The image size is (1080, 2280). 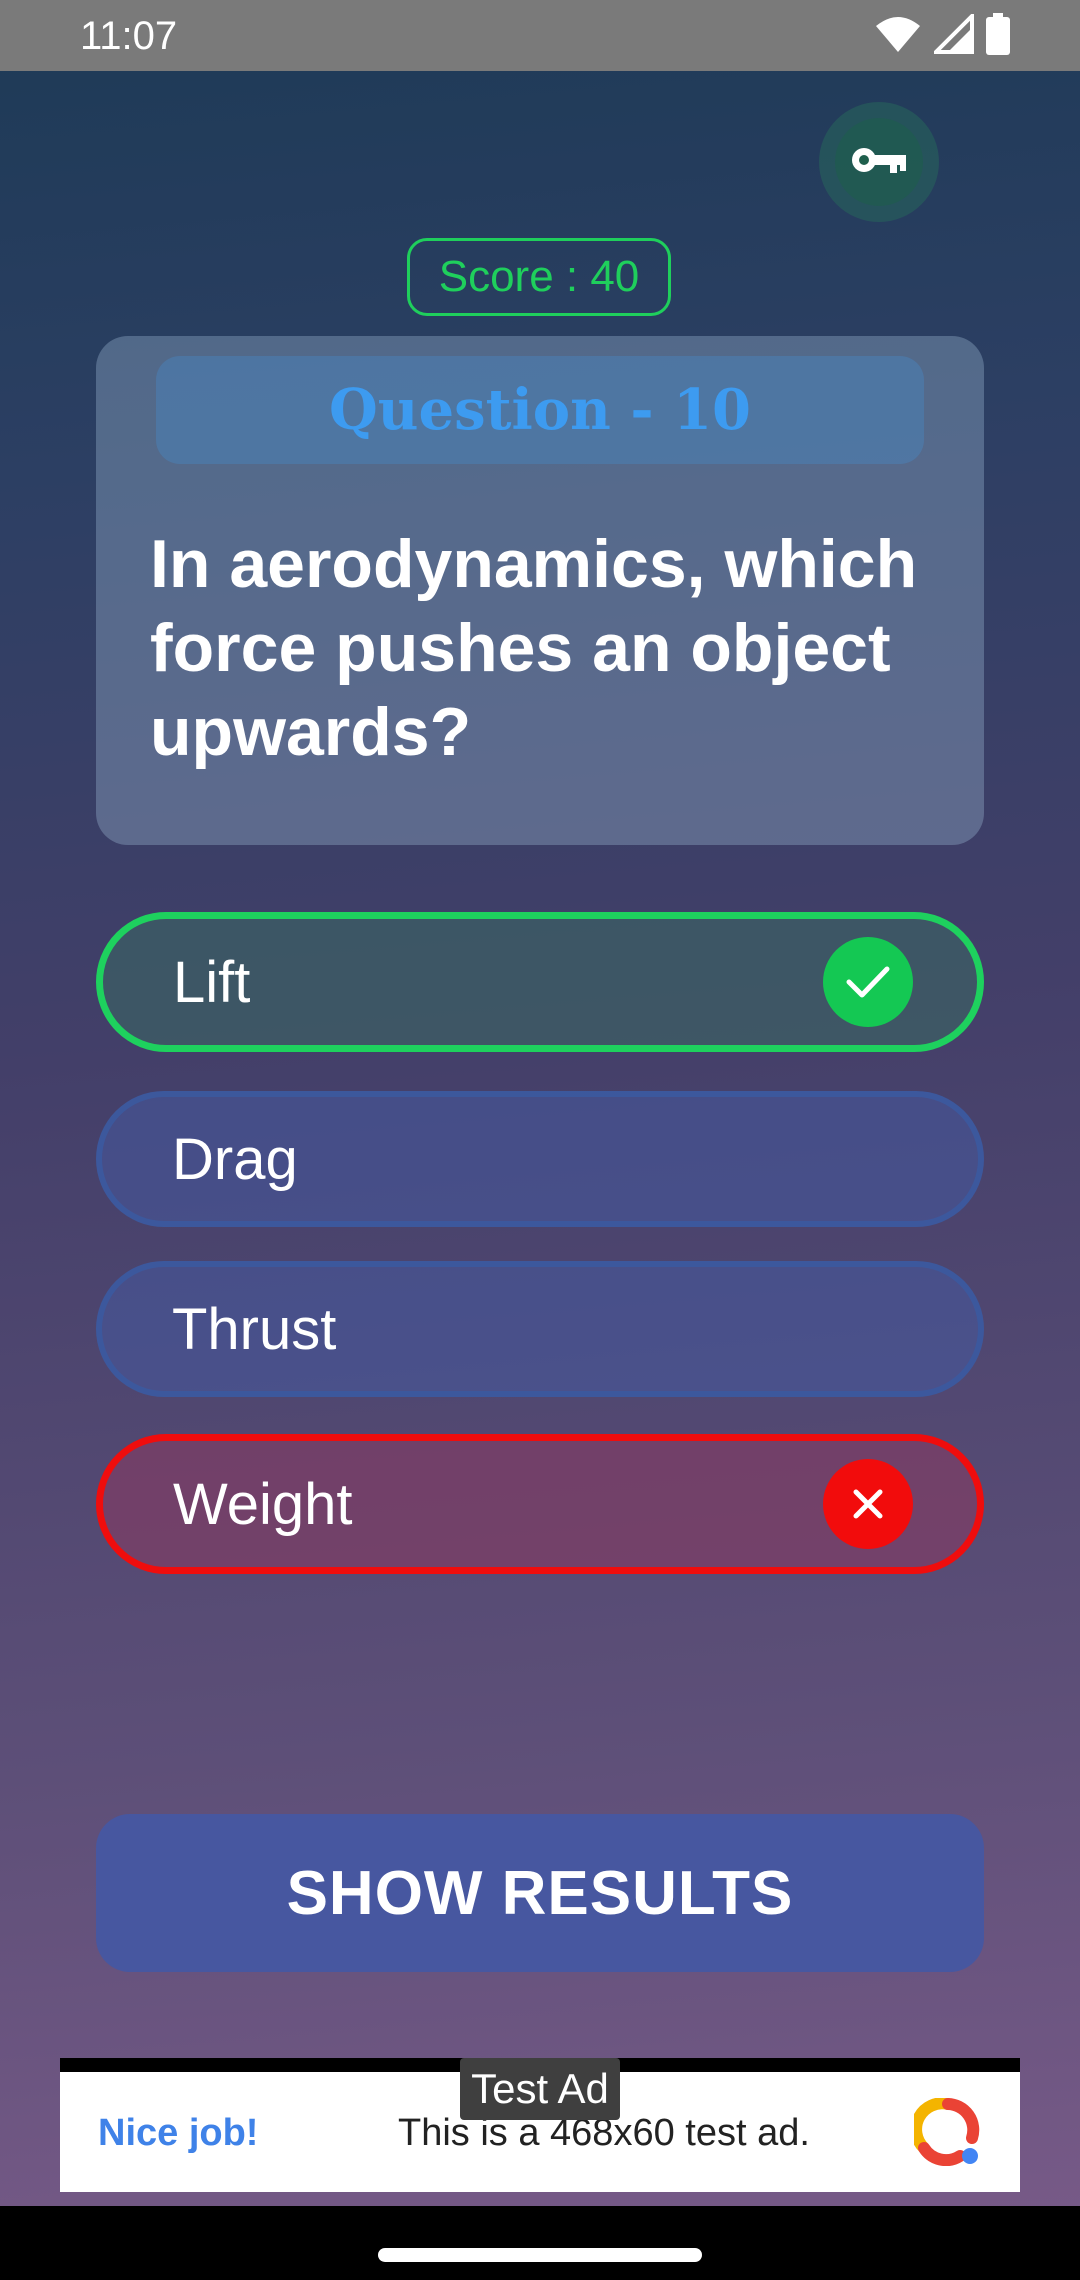 I want to click on status-time: 11:07, so click(x=129, y=36).